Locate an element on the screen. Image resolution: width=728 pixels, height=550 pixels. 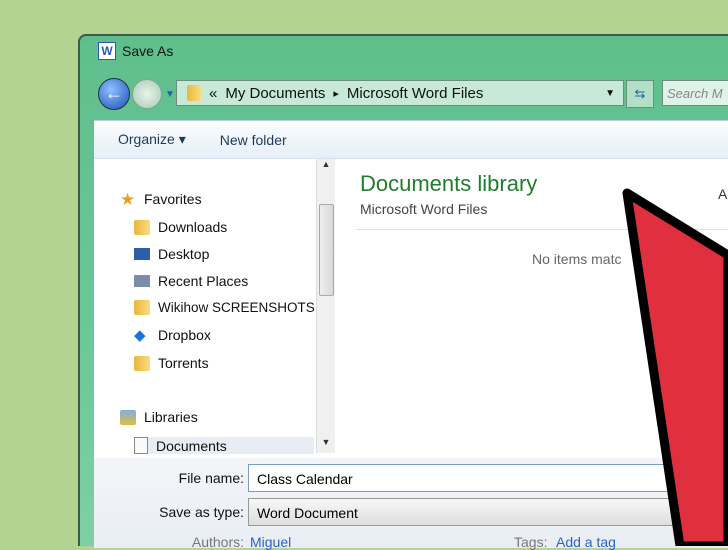
red-arrow-annotation is located at coordinates (675, 367).